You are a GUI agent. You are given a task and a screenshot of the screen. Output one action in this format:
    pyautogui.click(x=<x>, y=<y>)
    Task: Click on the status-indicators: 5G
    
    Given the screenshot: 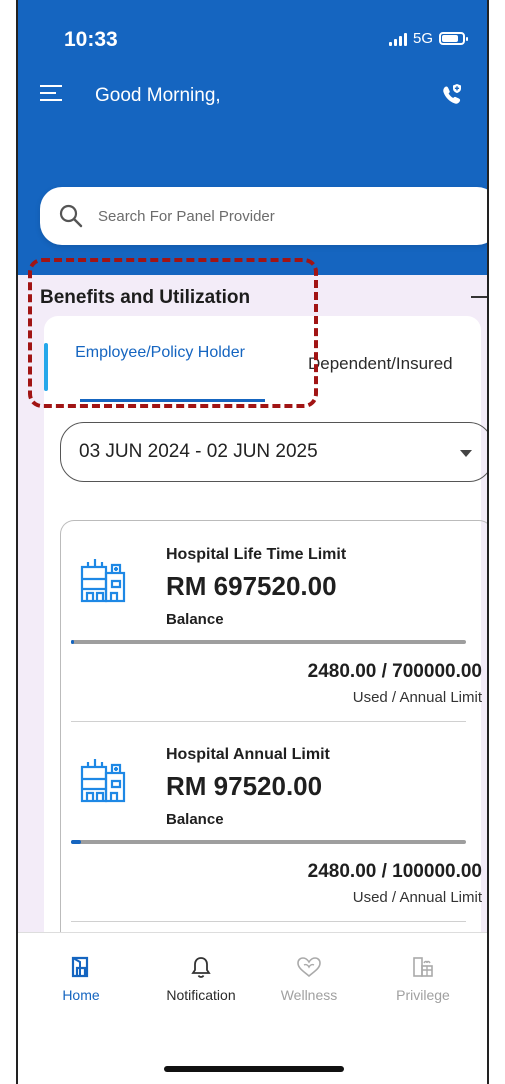 What is the action you would take?
    pyautogui.click(x=428, y=38)
    